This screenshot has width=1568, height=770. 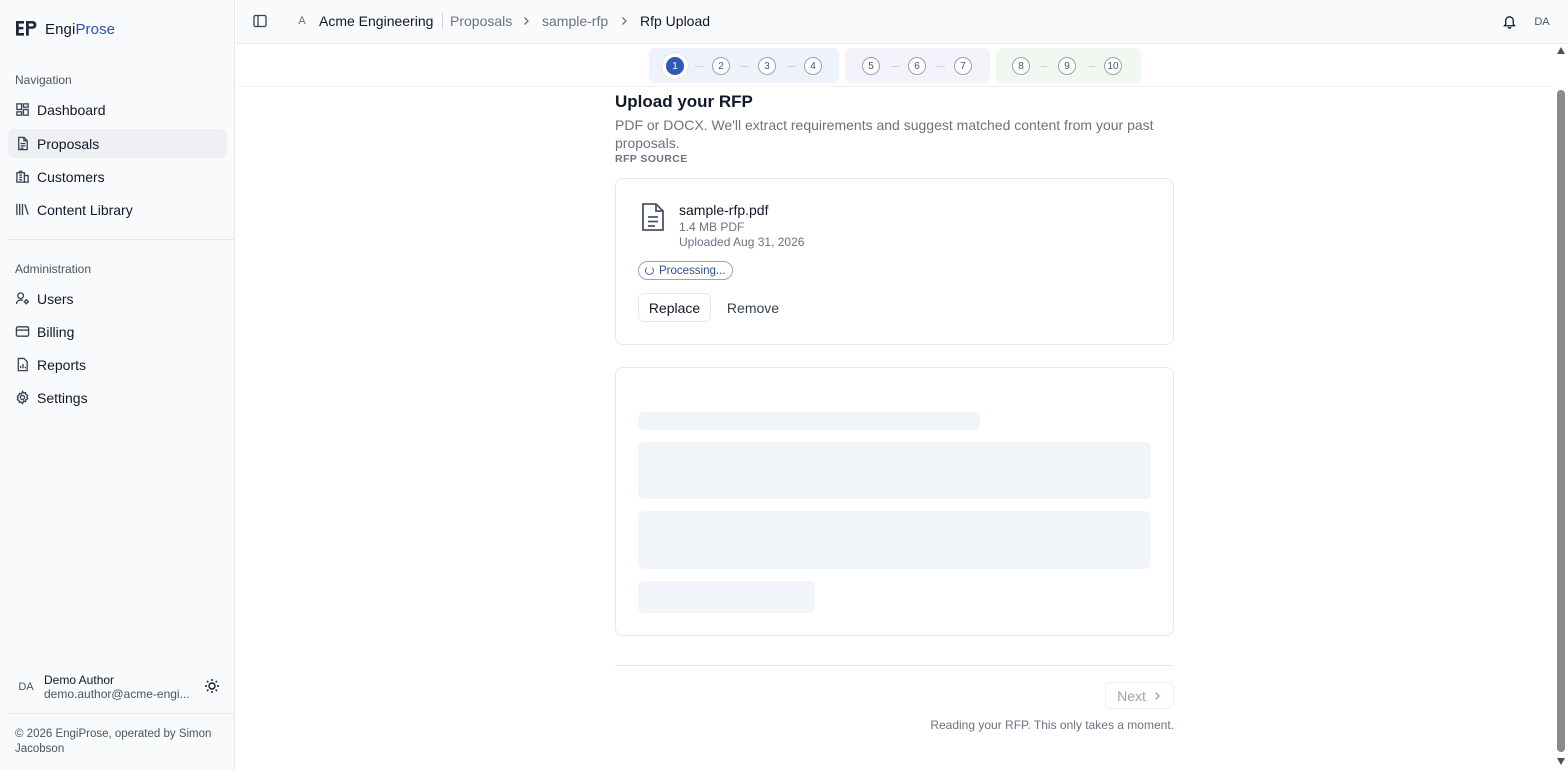 What do you see at coordinates (117, 364) in the screenshot?
I see `sidebar-item-reports: Reports` at bounding box center [117, 364].